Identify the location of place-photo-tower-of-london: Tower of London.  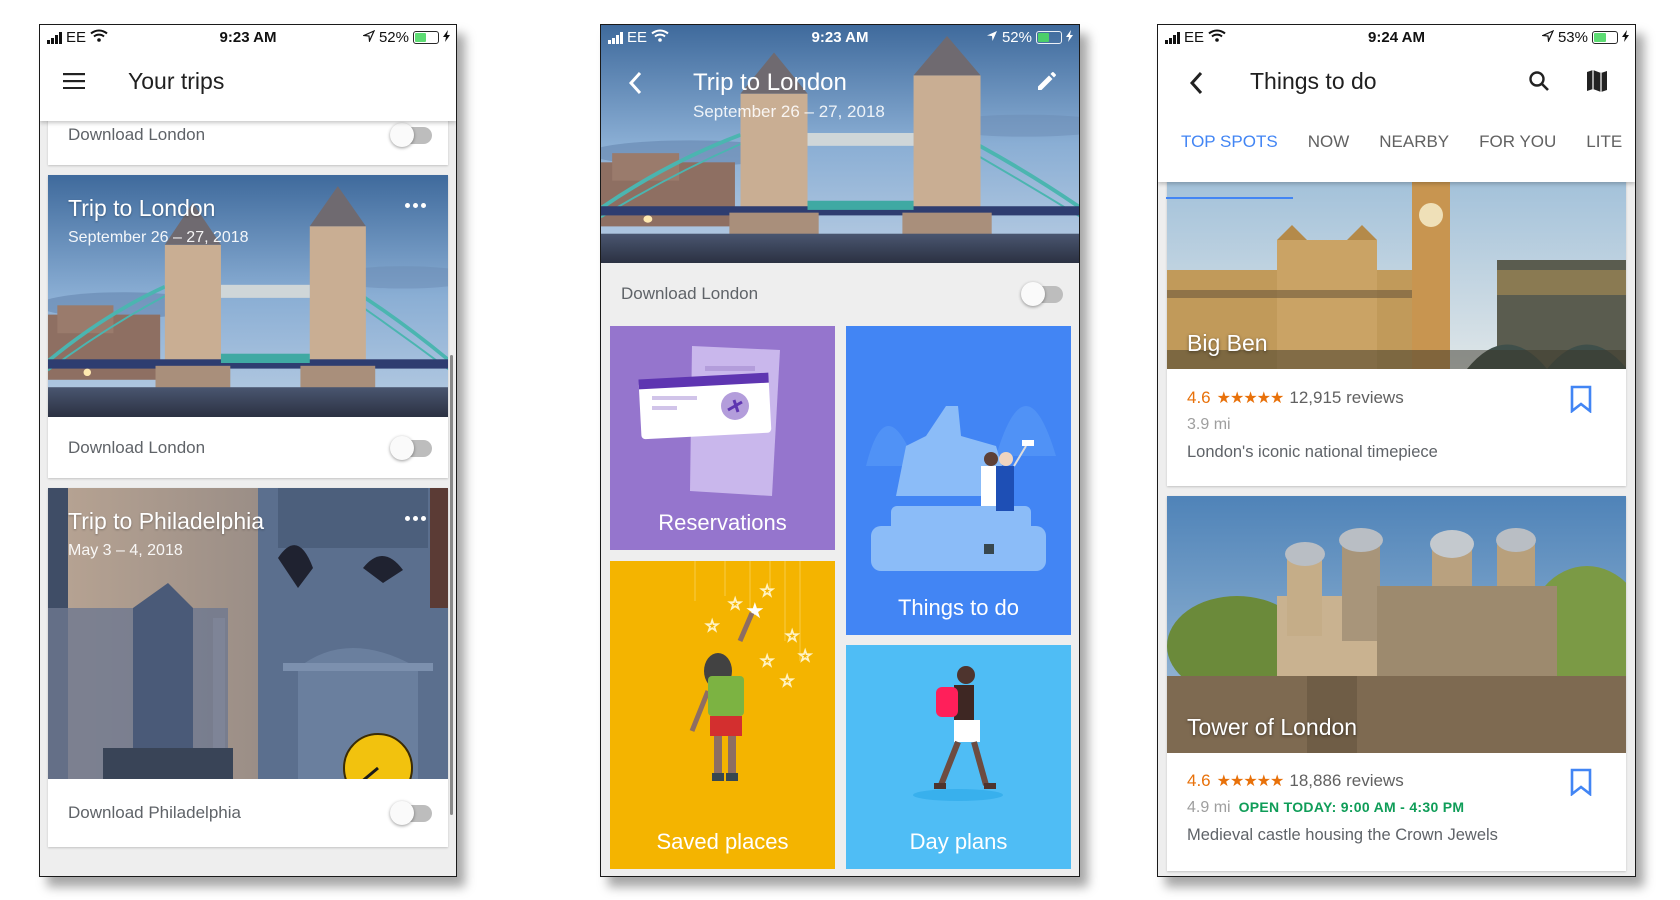
(1396, 624).